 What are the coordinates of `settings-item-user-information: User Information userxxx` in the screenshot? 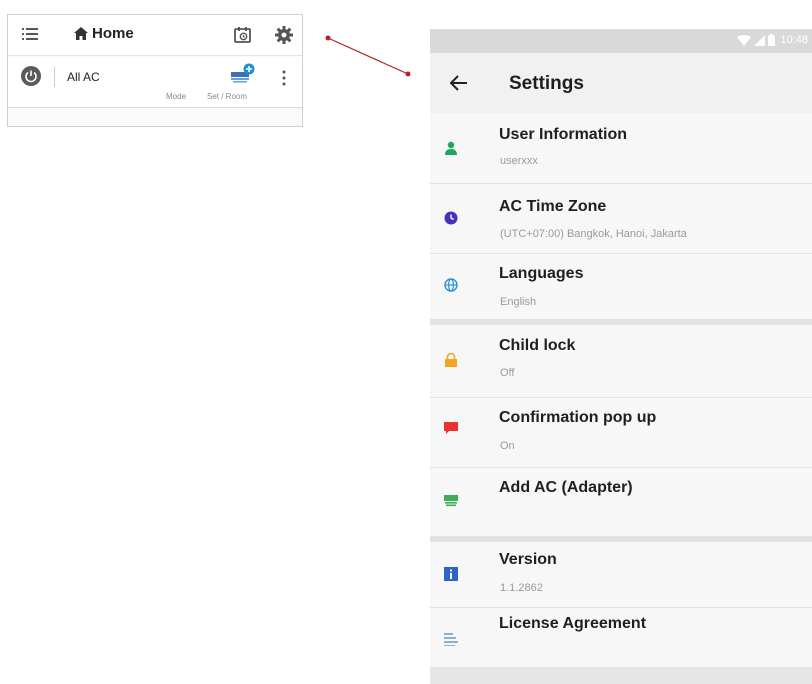 It's located at (621, 148).